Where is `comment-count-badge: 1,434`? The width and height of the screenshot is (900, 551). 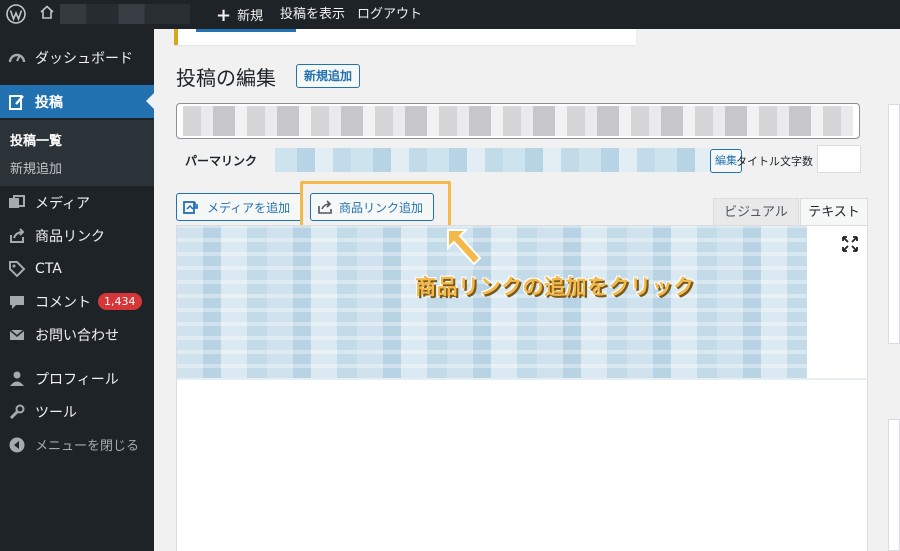
comment-count-badge: 1,434 is located at coordinates (120, 301).